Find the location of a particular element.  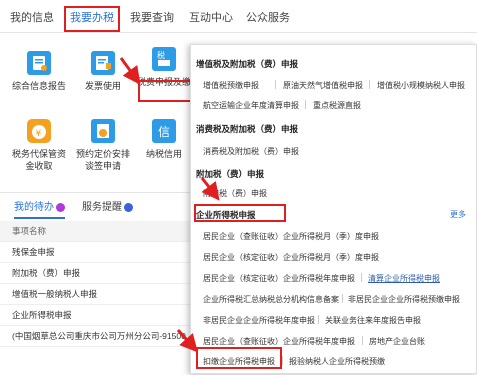

link-liquidation-cit: 清算企业所得税申报 is located at coordinates (404, 278).